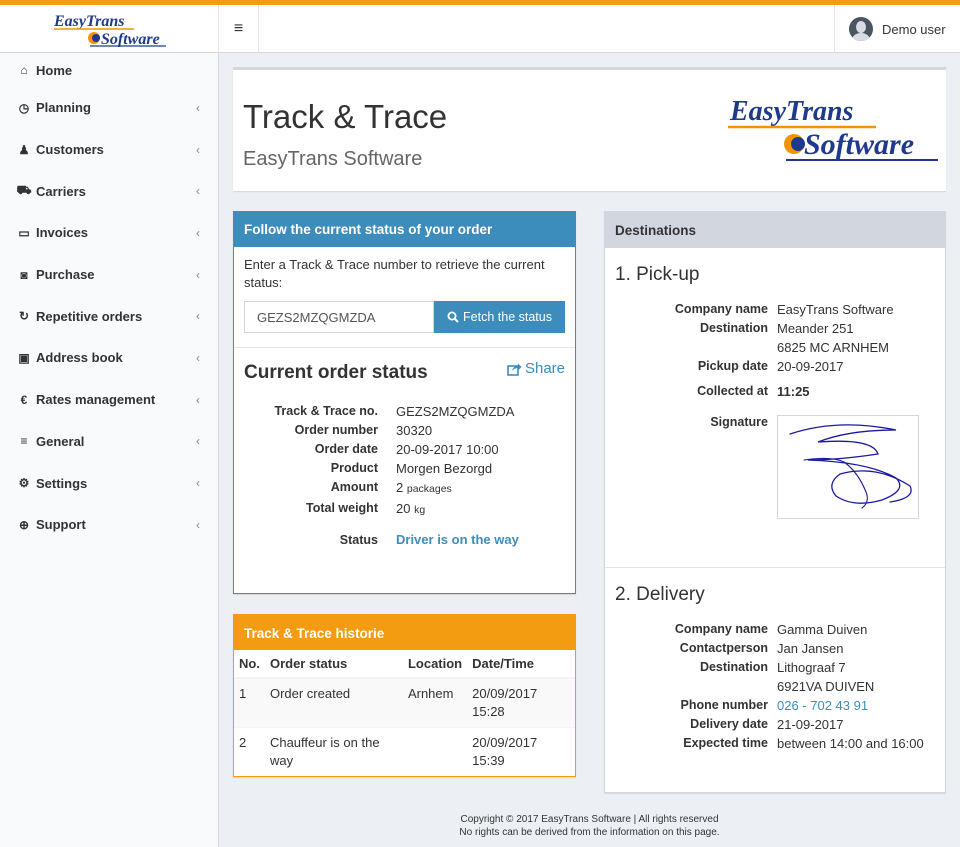  Describe the element at coordinates (339, 317) in the screenshot. I see `track-number-input` at that location.